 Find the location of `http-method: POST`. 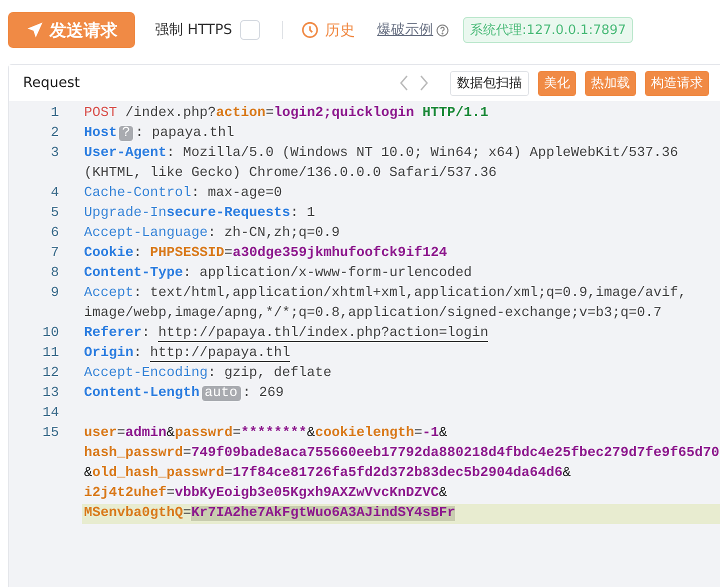

http-method: POST is located at coordinates (101, 113).